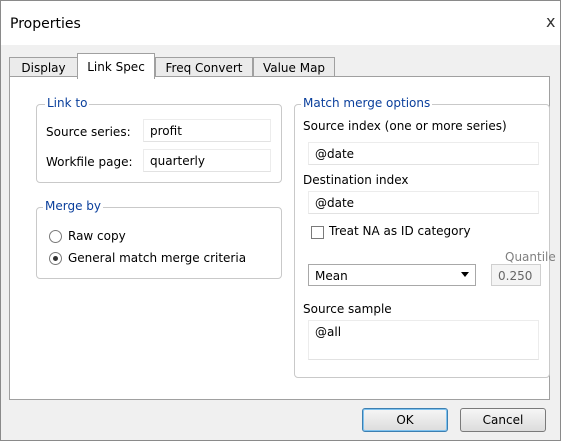  Describe the element at coordinates (73, 206) in the screenshot. I see `merge-by-legend: Merge by` at that location.